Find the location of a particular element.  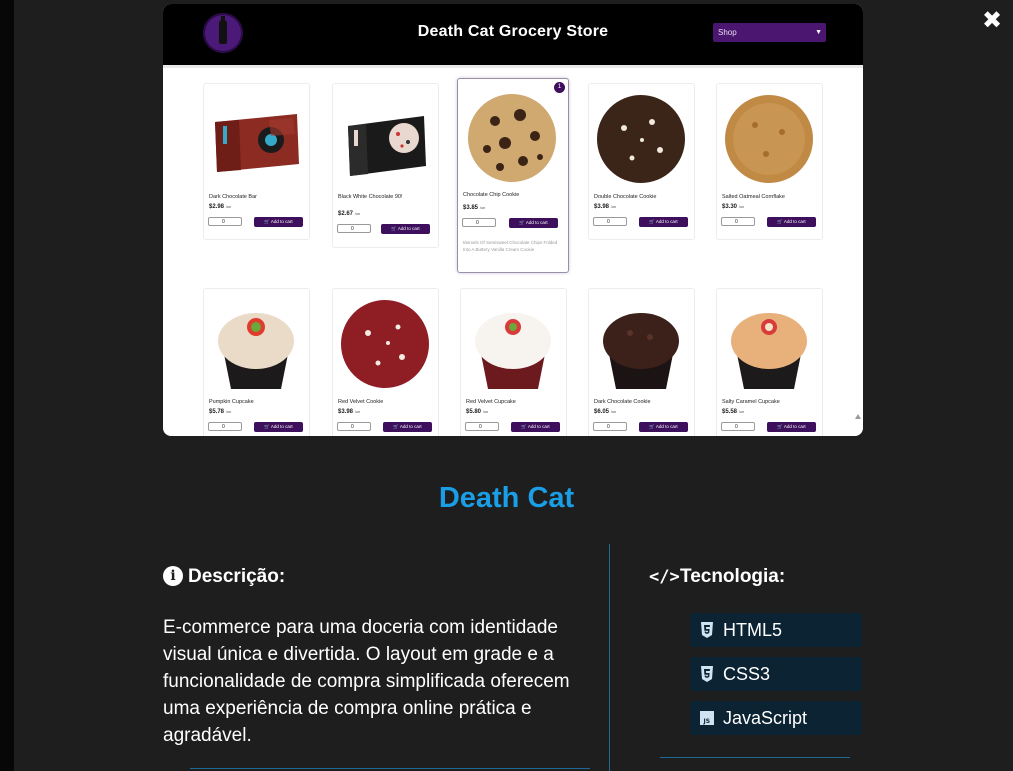

product-name: Black White Chocolate 90! is located at coordinates (370, 197).